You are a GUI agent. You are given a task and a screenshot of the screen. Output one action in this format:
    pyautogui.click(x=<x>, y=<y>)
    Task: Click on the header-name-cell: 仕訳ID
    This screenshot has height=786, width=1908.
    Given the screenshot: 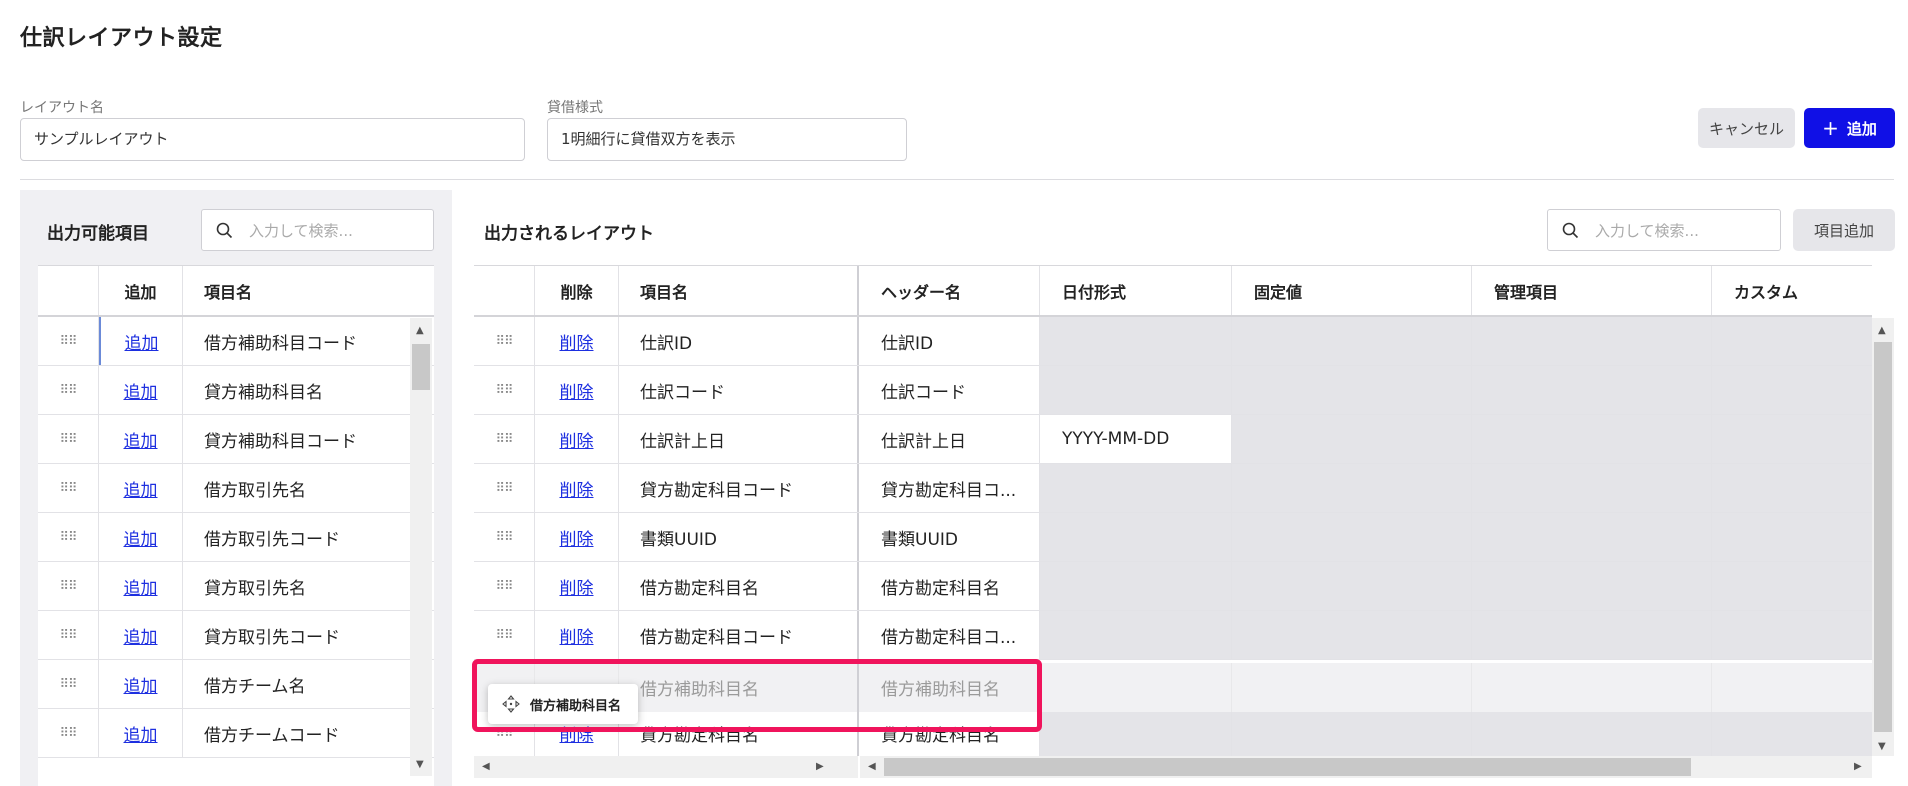 What is the action you would take?
    pyautogui.click(x=949, y=341)
    